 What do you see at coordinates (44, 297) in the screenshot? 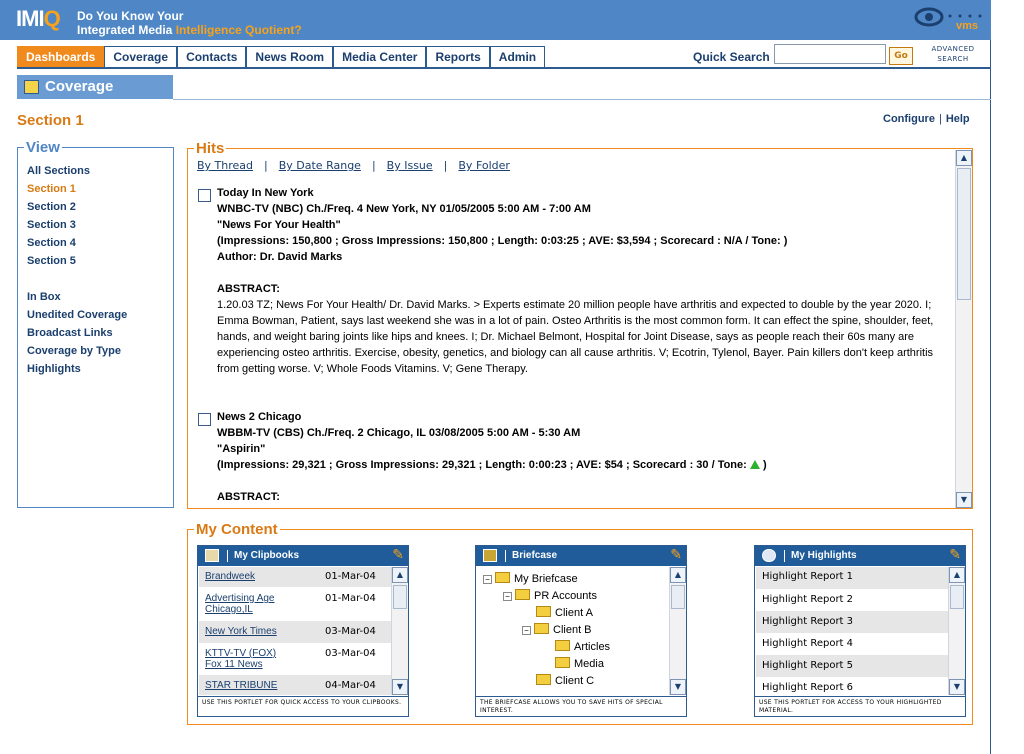
I see `view-link-in-box: In Box` at bounding box center [44, 297].